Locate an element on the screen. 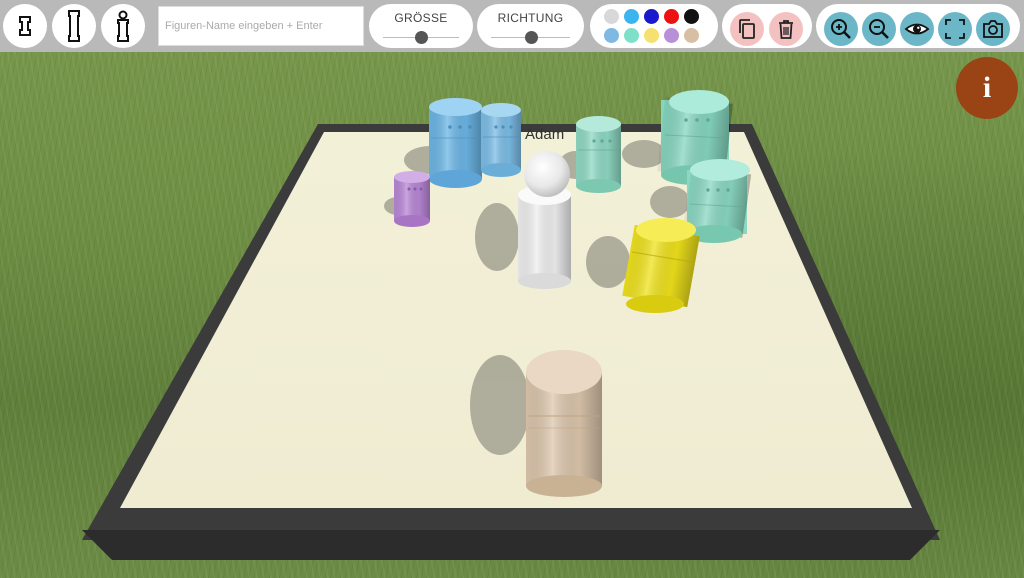 This screenshot has width=1024, height=578. direction-slider-knob is located at coordinates (531, 37).